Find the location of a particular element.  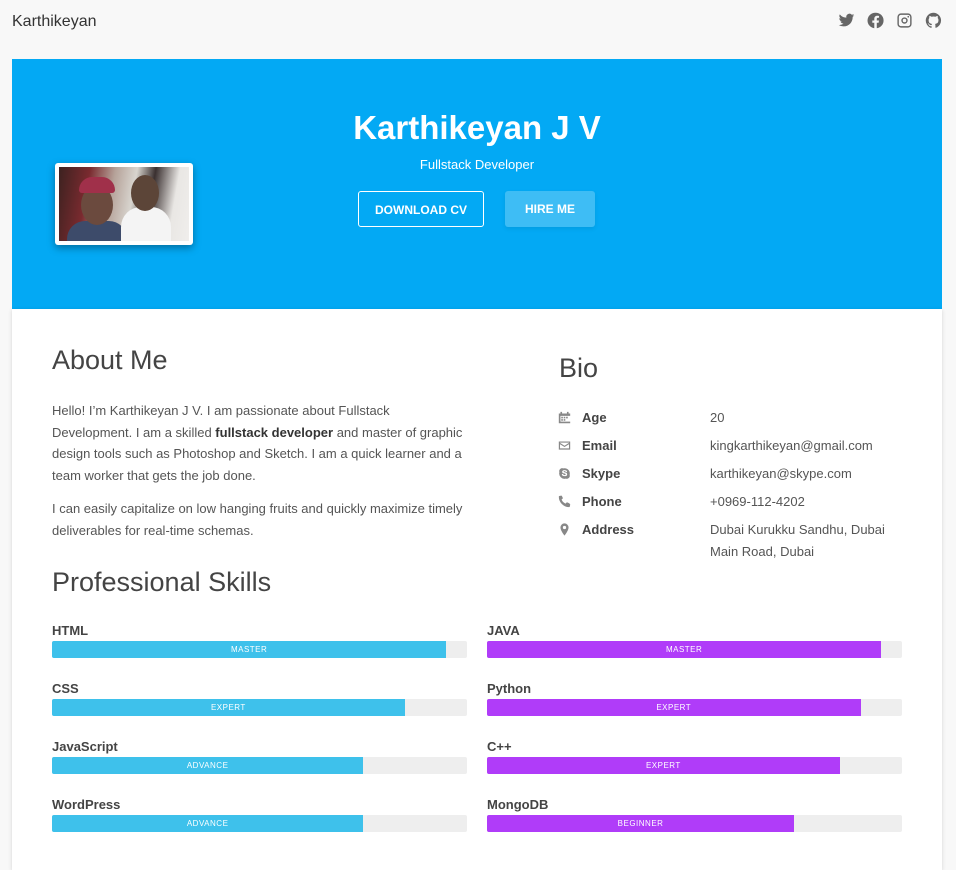

instagram-icon is located at coordinates (904, 20).